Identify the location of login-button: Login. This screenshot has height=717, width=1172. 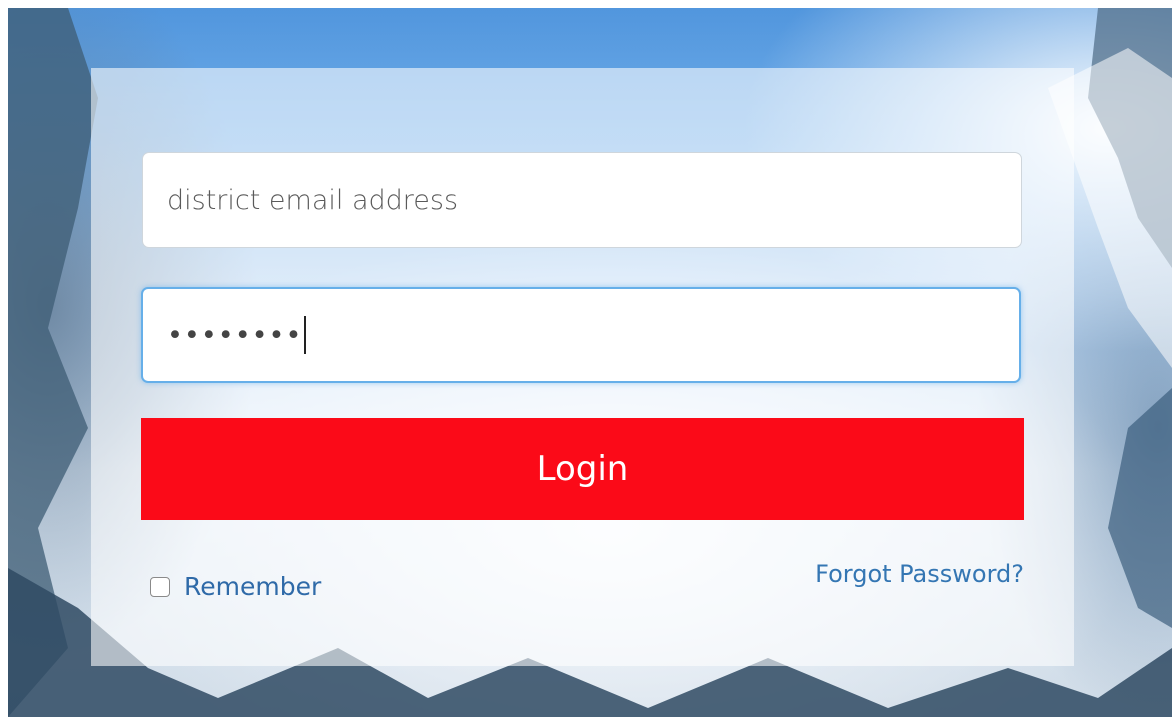
(582, 469).